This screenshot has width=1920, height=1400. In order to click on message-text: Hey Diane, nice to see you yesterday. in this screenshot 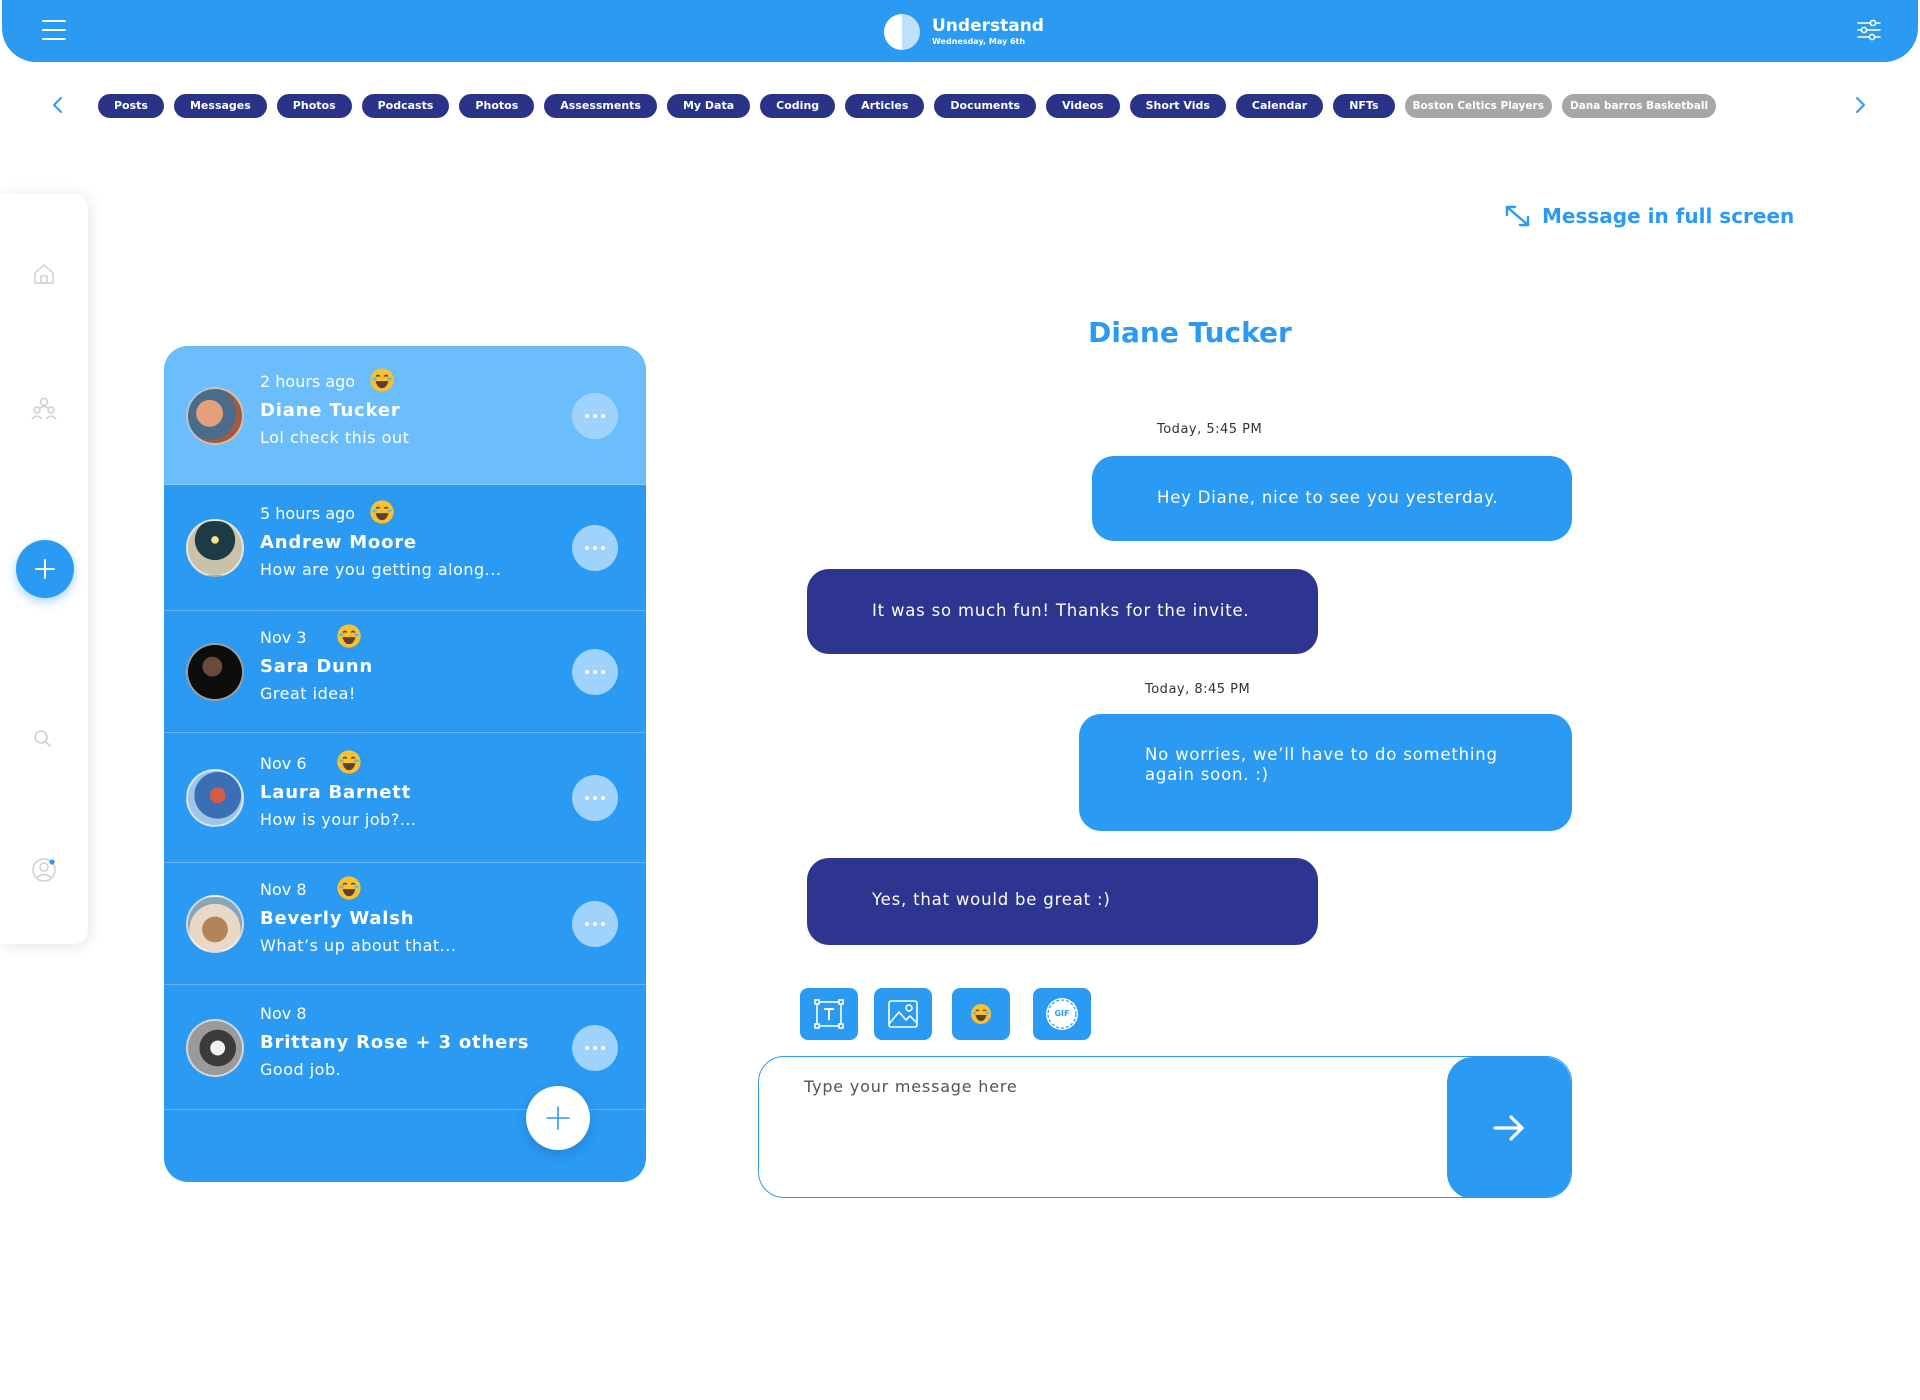, I will do `click(1328, 497)`.